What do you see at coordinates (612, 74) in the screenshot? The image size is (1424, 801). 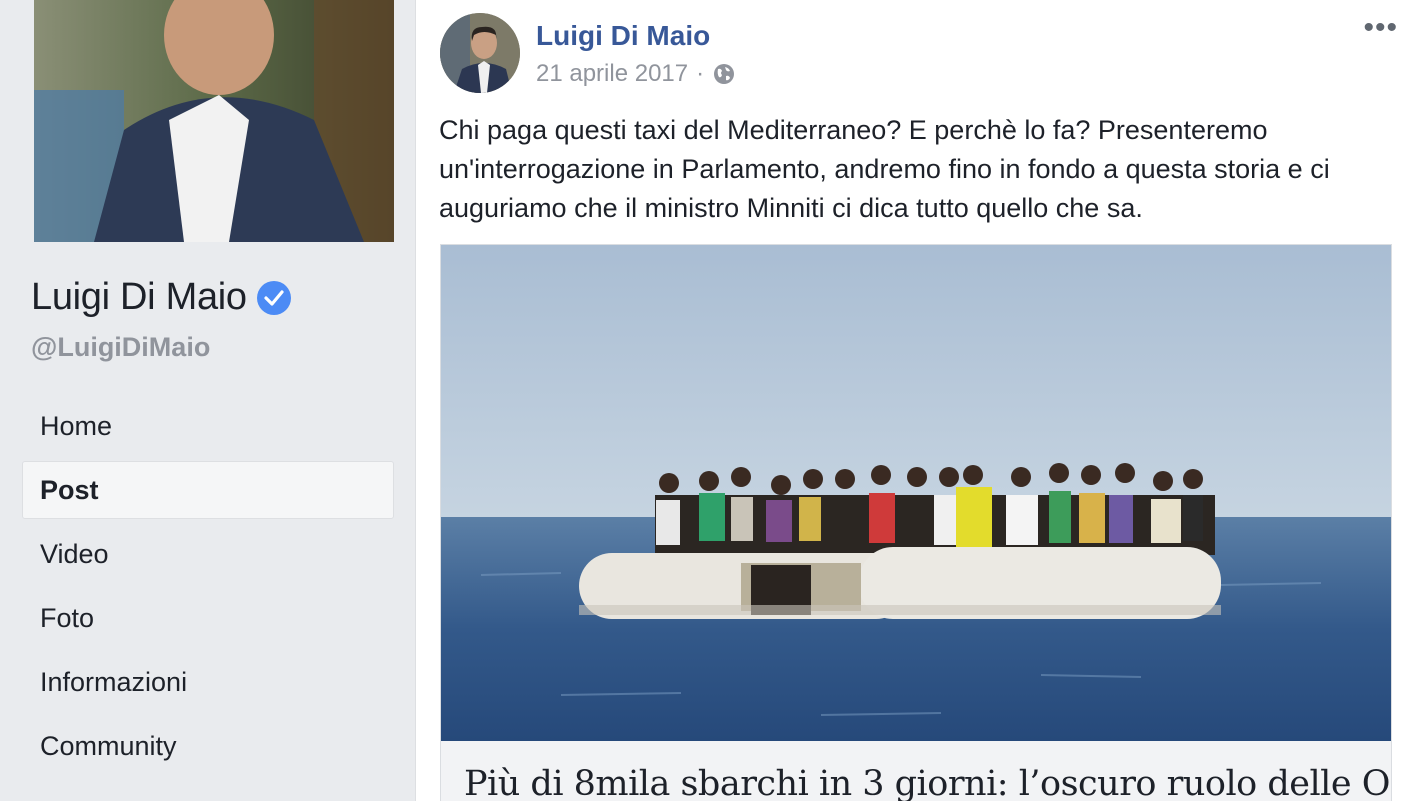 I see `post-date: 21 aprile 2017` at bounding box center [612, 74].